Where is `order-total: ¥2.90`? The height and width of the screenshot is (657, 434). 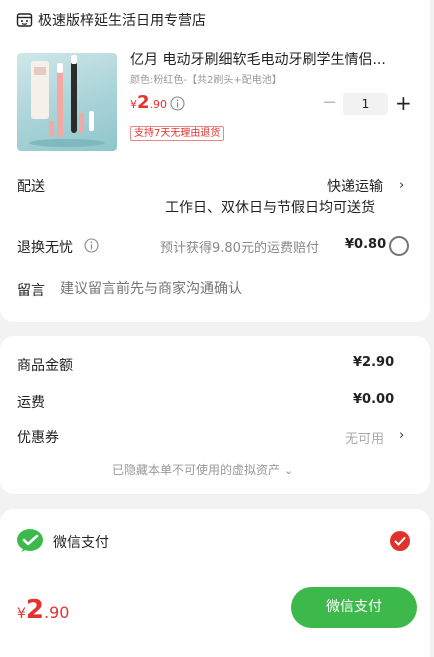
order-total: ¥2.90 is located at coordinates (43, 610).